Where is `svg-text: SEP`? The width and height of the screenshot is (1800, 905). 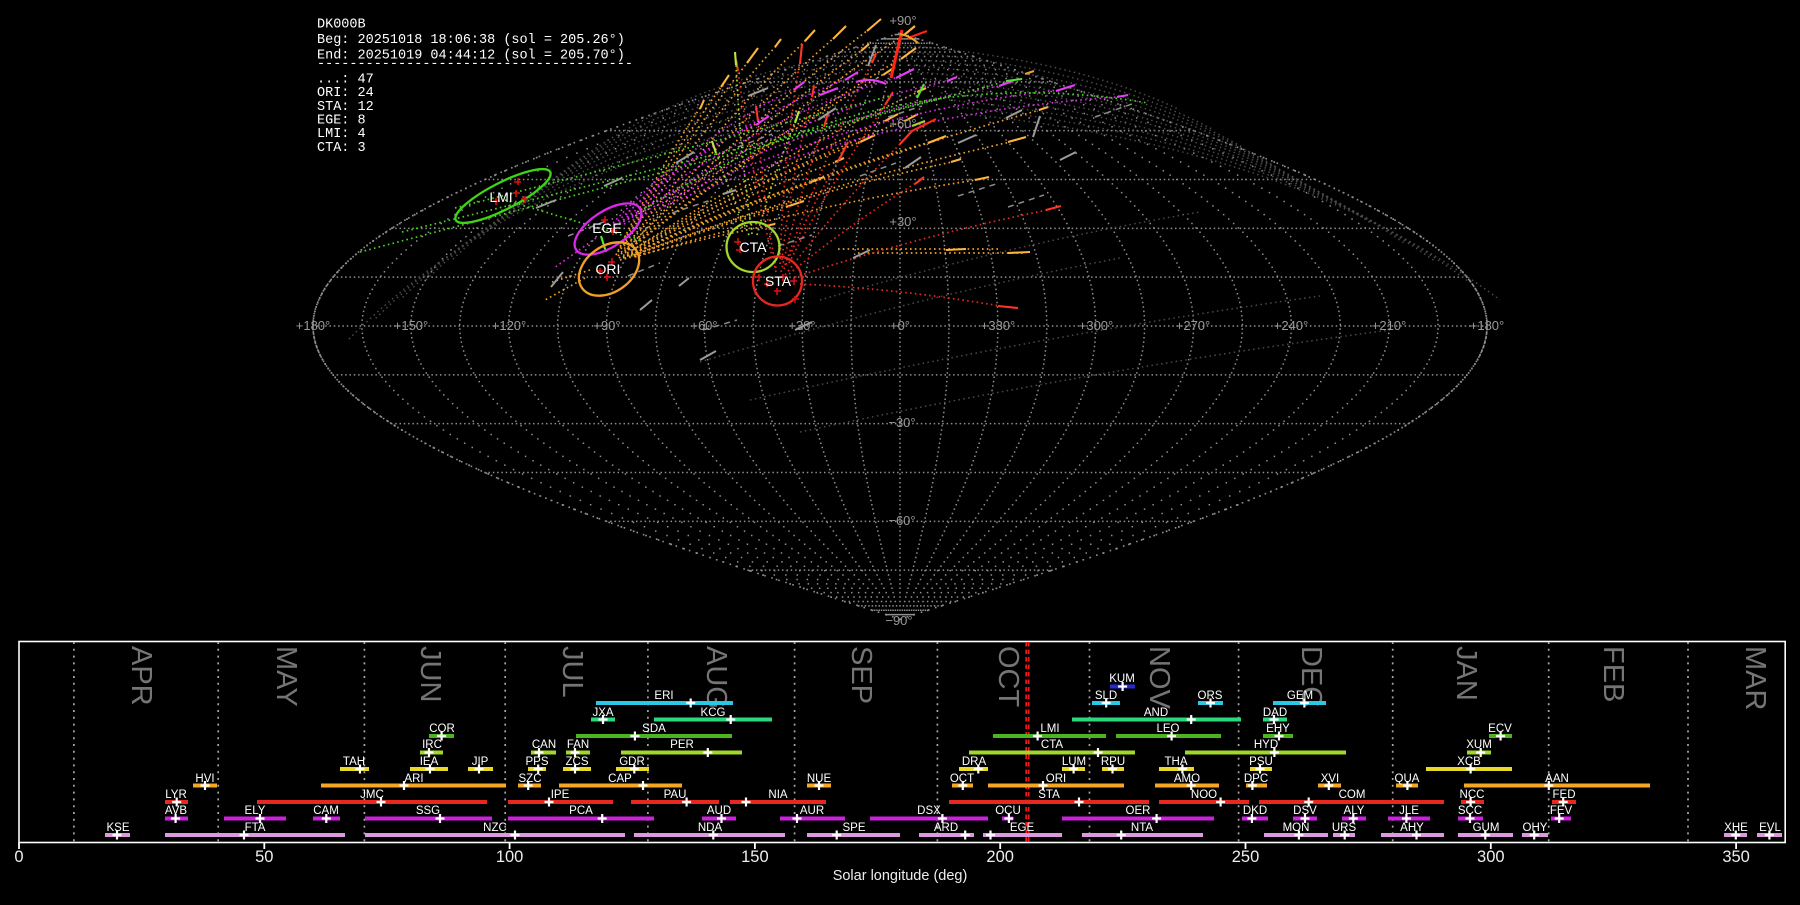 svg-text: SEP is located at coordinates (861, 675).